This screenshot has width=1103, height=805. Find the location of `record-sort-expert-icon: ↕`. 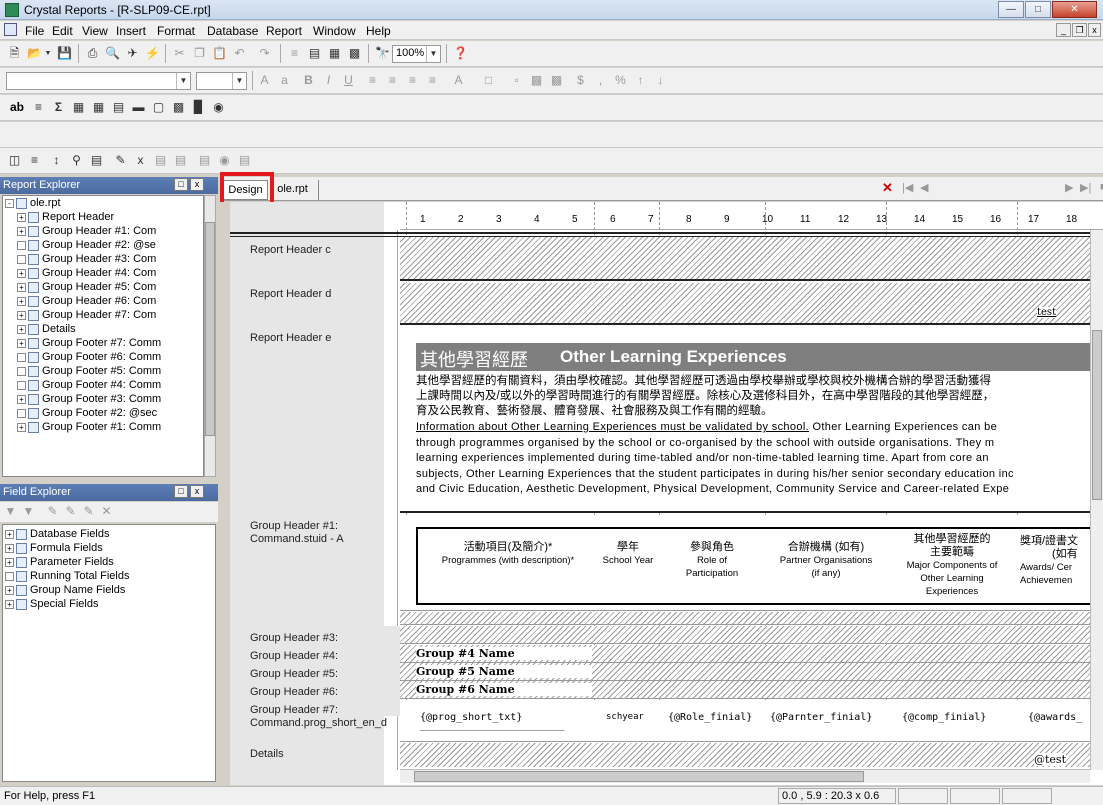

record-sort-expert-icon: ↕ is located at coordinates (56, 160).